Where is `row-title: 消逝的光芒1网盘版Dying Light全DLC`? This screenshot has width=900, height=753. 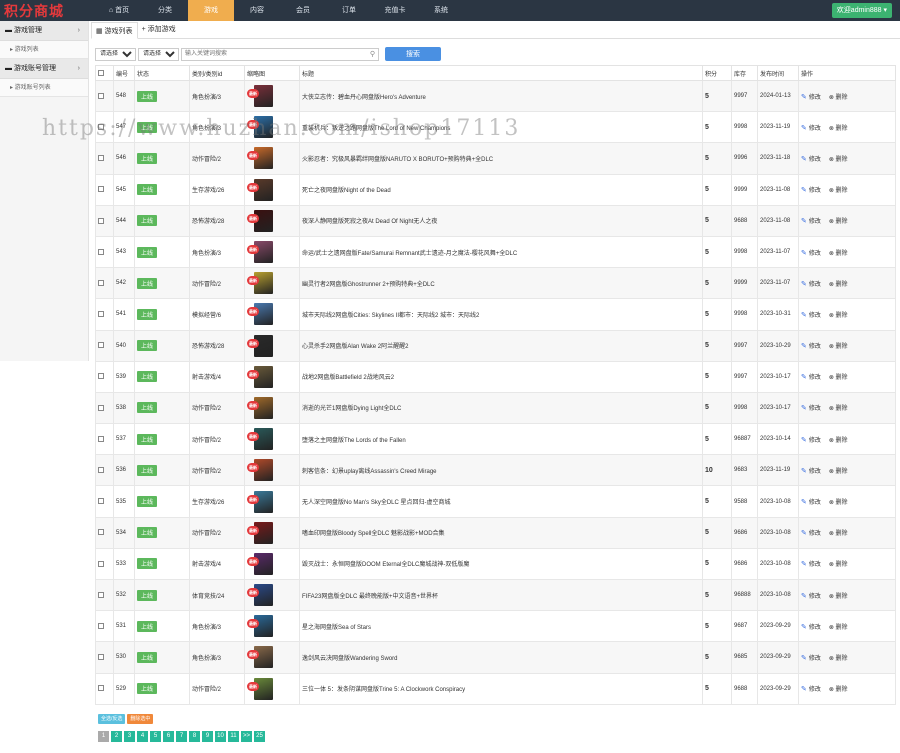 row-title: 消逝的光芒1网盘版Dying Light全DLC is located at coordinates (501, 408).